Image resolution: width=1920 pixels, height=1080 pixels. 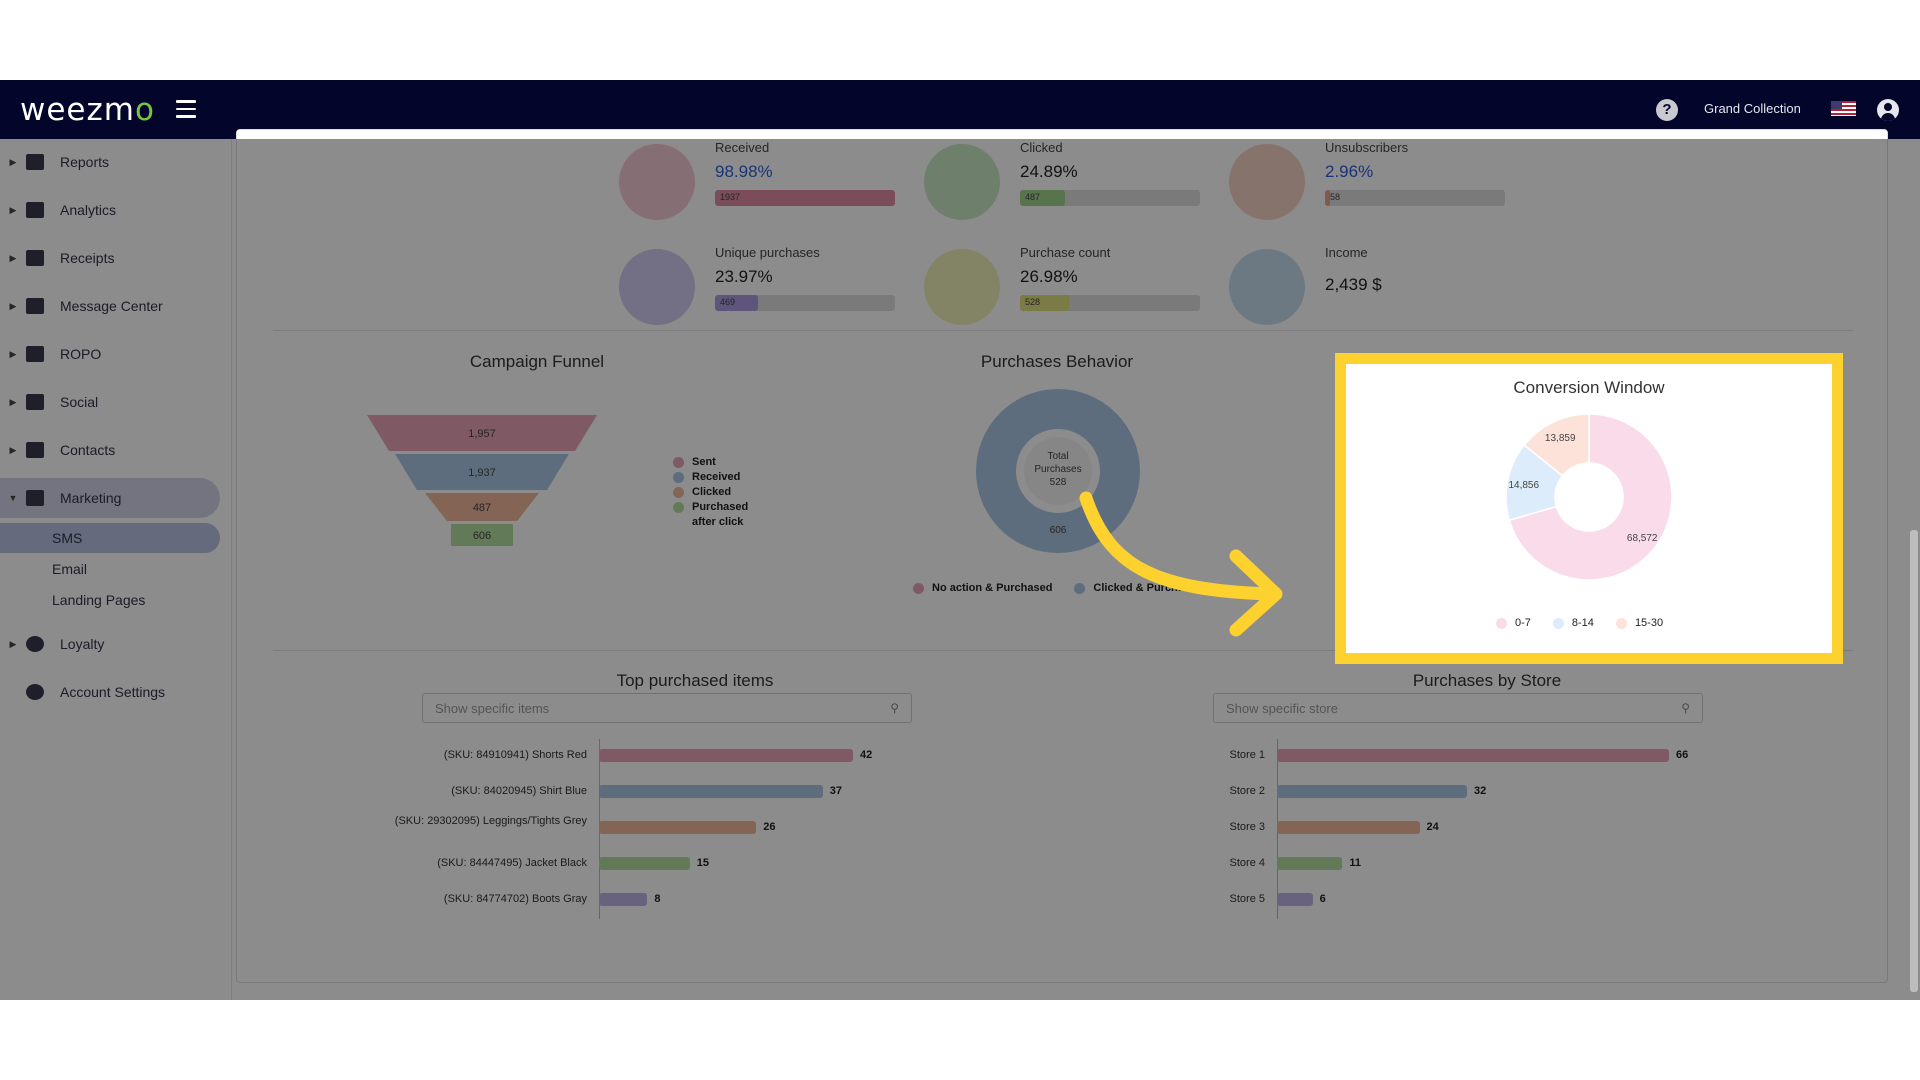 I want to click on sidebar-item-account-settings: Account Settings, so click(x=110, y=692).